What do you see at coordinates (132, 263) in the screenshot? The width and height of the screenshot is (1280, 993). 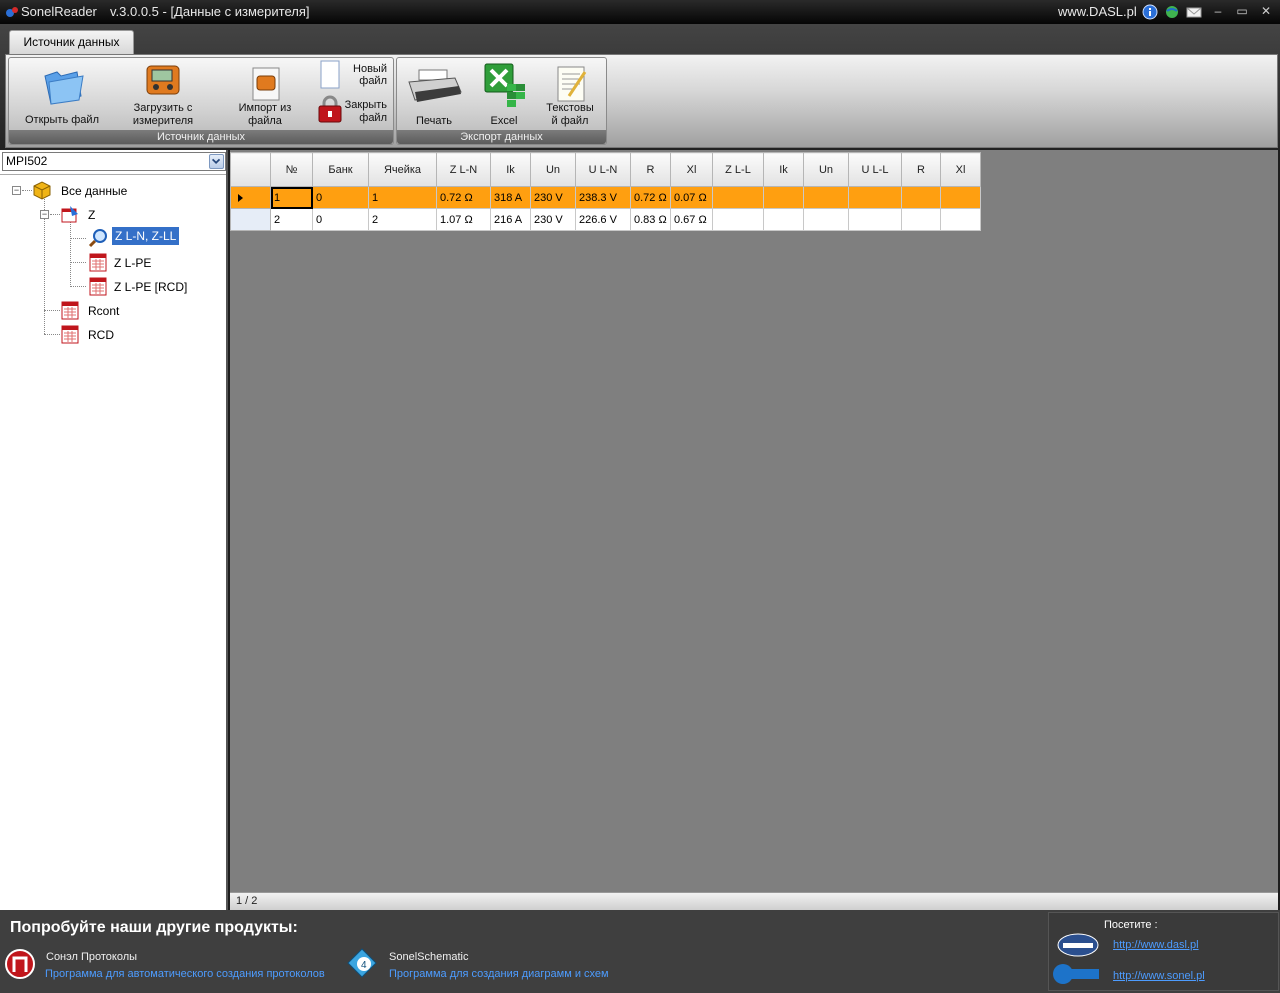 I see `tree-node-zlpe: Z L-PE` at bounding box center [132, 263].